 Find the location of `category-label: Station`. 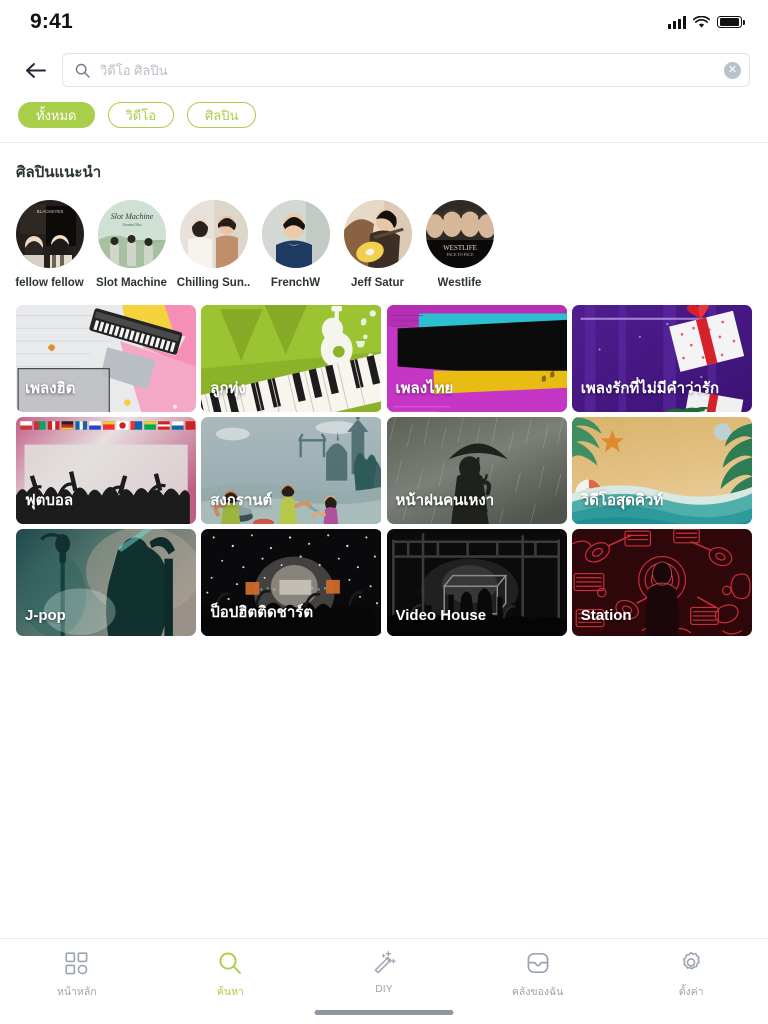

category-label: Station is located at coordinates (606, 615).